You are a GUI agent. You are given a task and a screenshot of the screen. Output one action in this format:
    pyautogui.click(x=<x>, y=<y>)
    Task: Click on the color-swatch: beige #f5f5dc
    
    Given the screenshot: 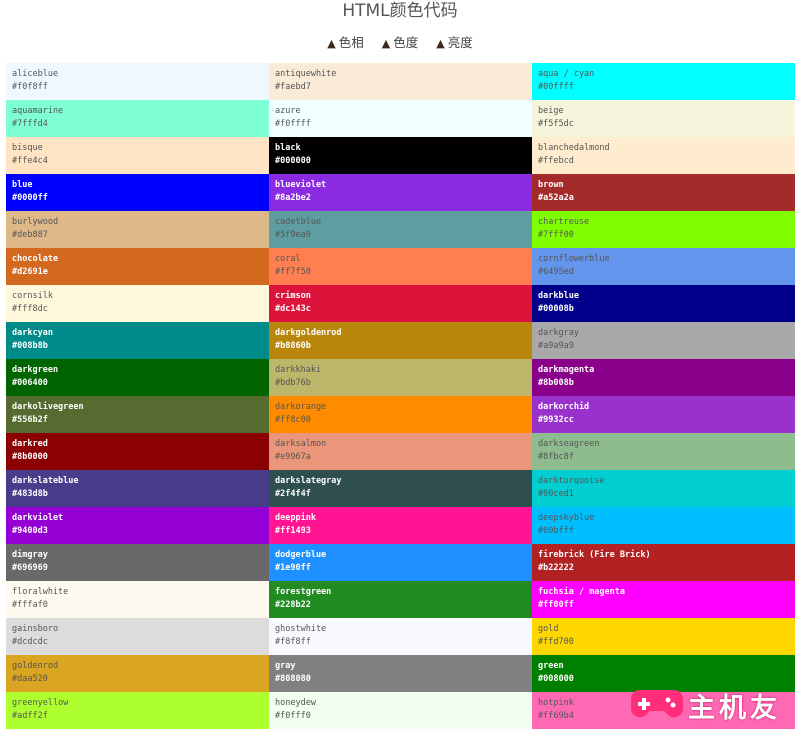 What is the action you would take?
    pyautogui.click(x=663, y=118)
    